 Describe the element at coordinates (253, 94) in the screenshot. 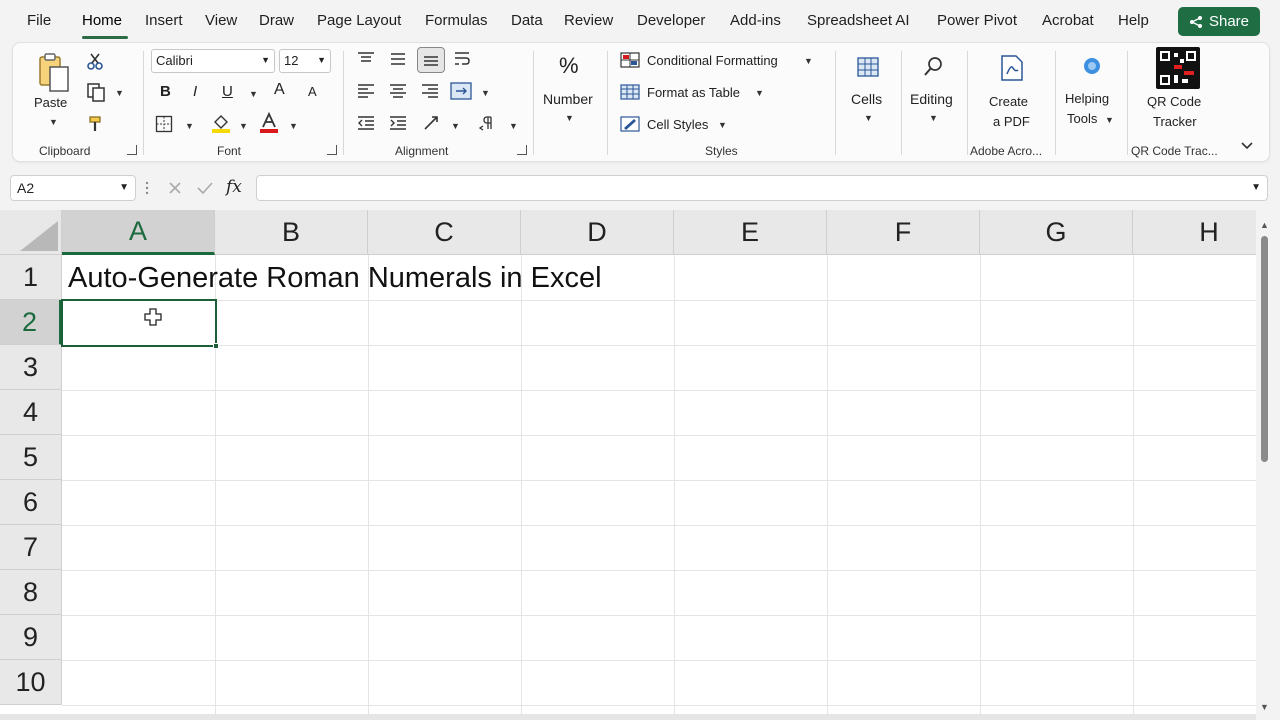

I see `underline-dropdown-icon: ▼` at that location.